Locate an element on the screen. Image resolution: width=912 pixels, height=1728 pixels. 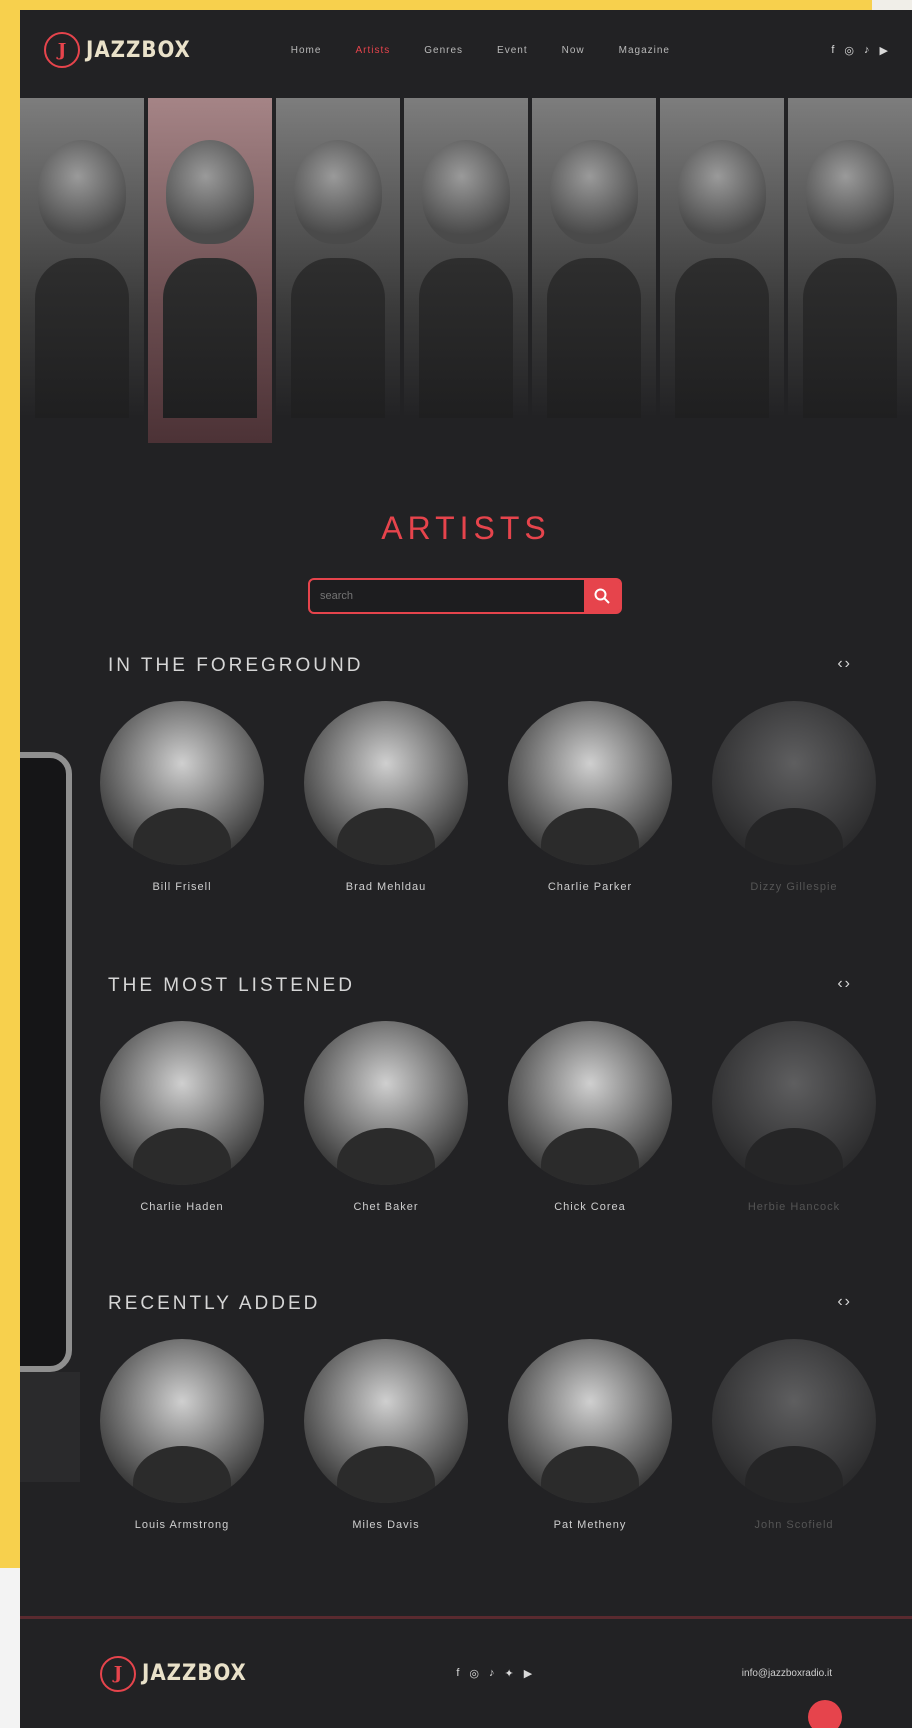
site-footer: J JAZZBOX f ◎ ♪ ✦ ▶ info@jazzboxradio.it is located at coordinates (466, 1673).